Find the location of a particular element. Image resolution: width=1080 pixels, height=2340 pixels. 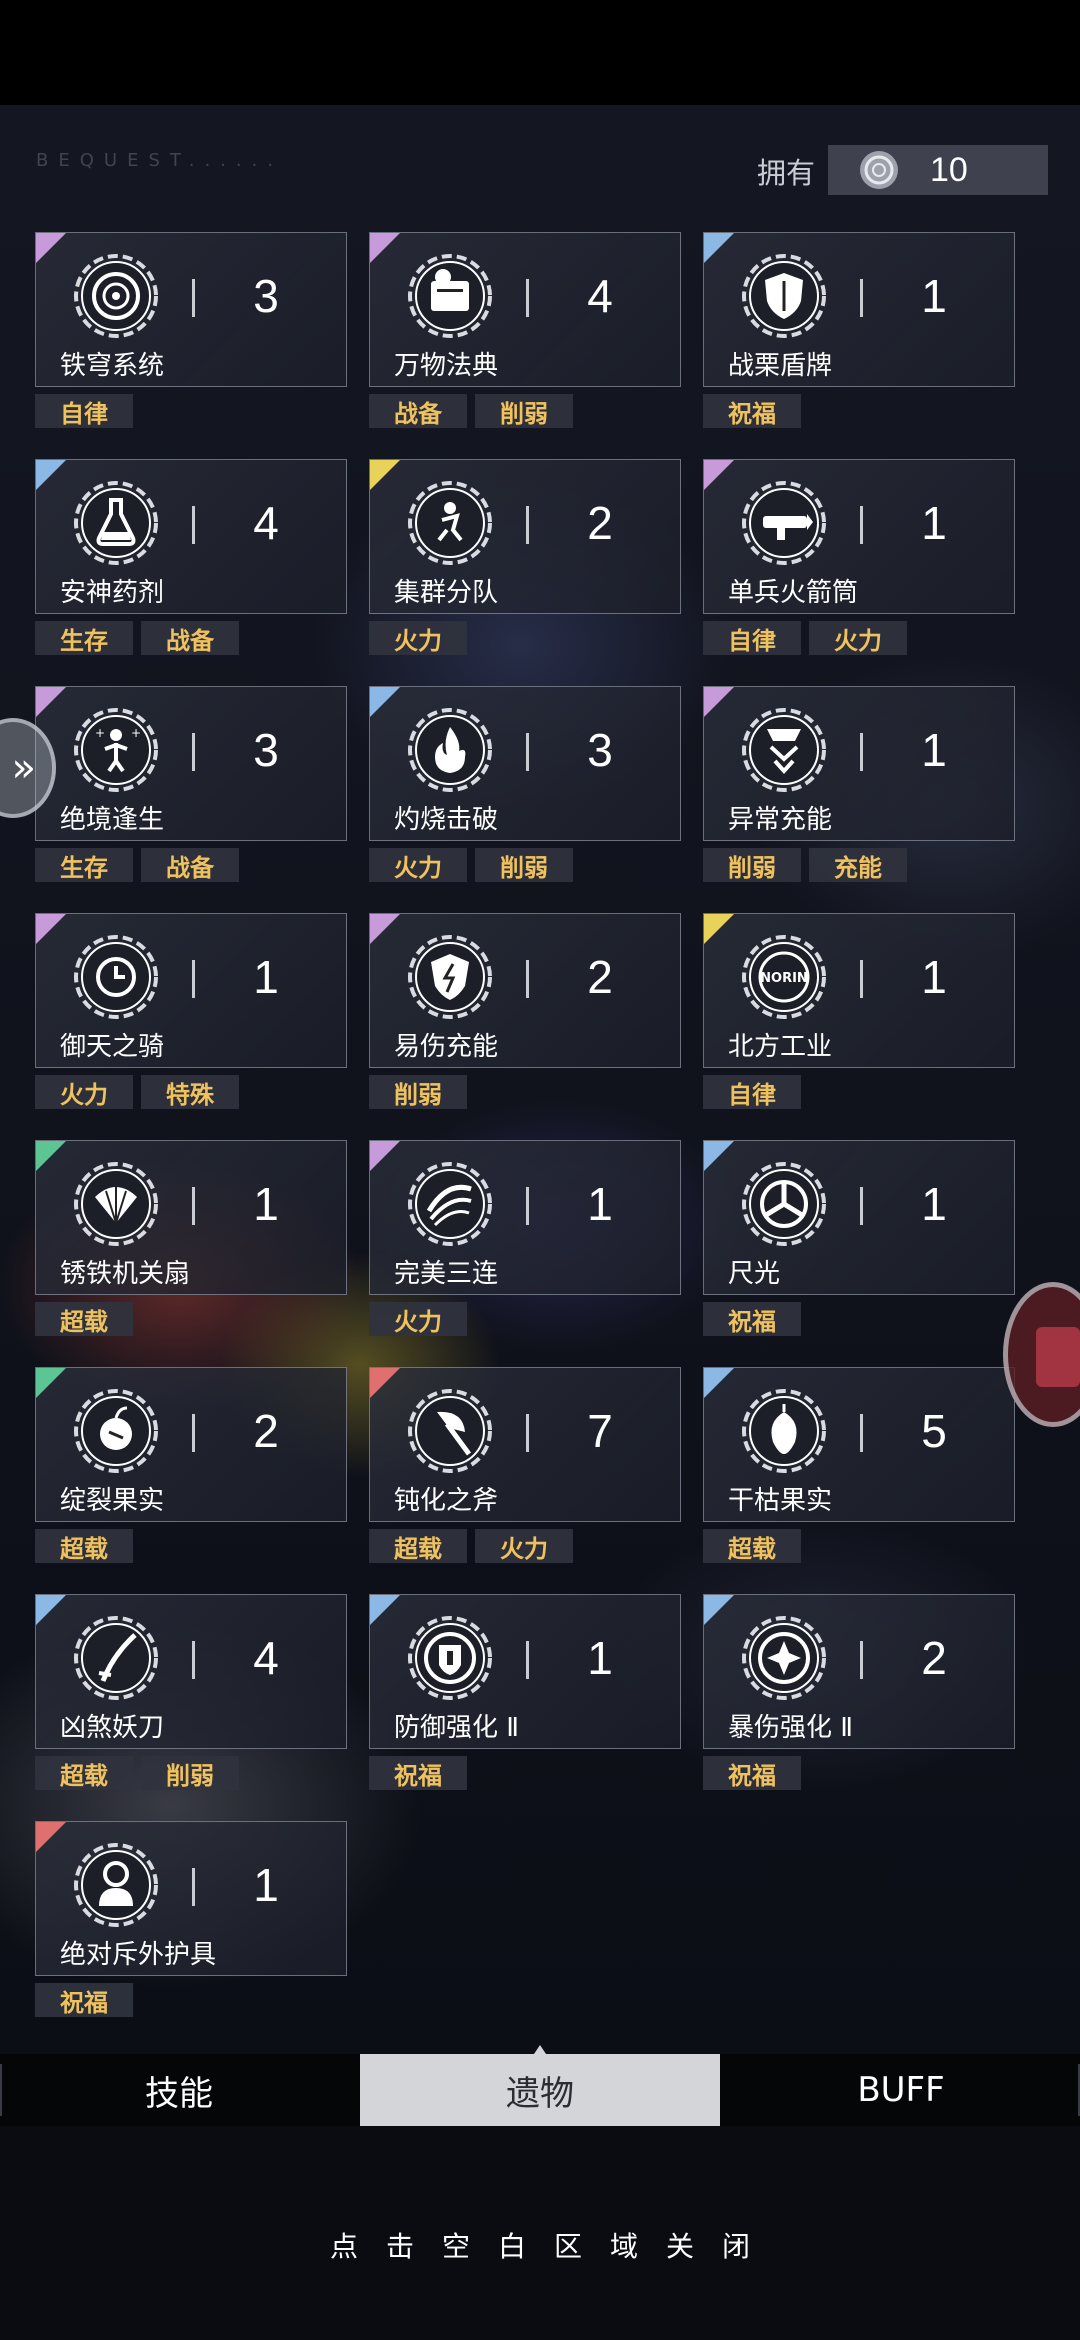

relic-card: 1 锈铁机关扇 is located at coordinates (191, 1217).